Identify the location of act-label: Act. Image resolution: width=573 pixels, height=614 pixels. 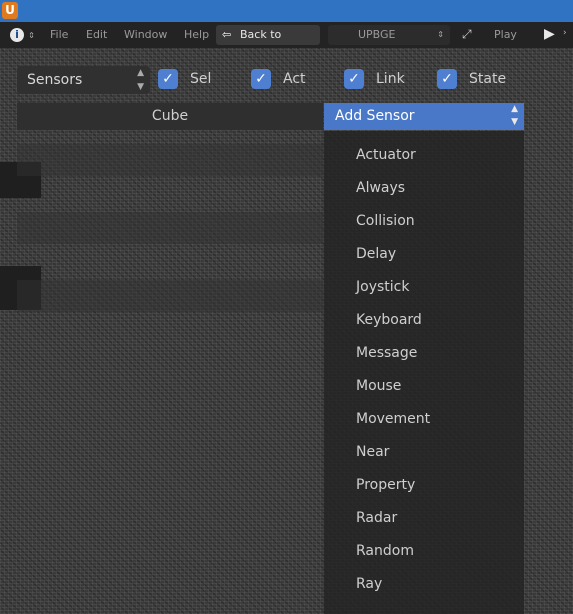
(294, 79).